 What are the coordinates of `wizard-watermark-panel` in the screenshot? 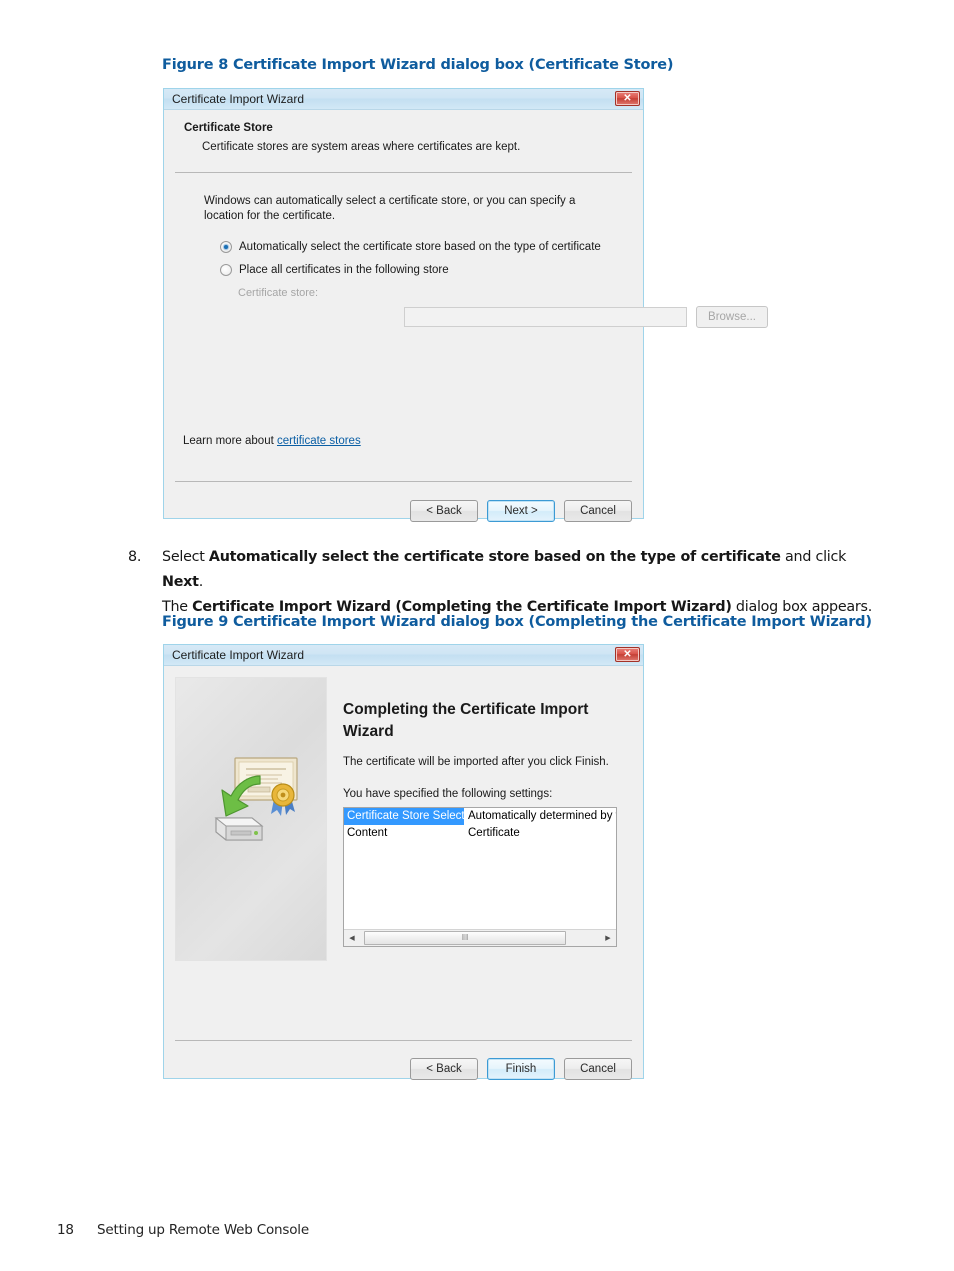 It's located at (251, 819).